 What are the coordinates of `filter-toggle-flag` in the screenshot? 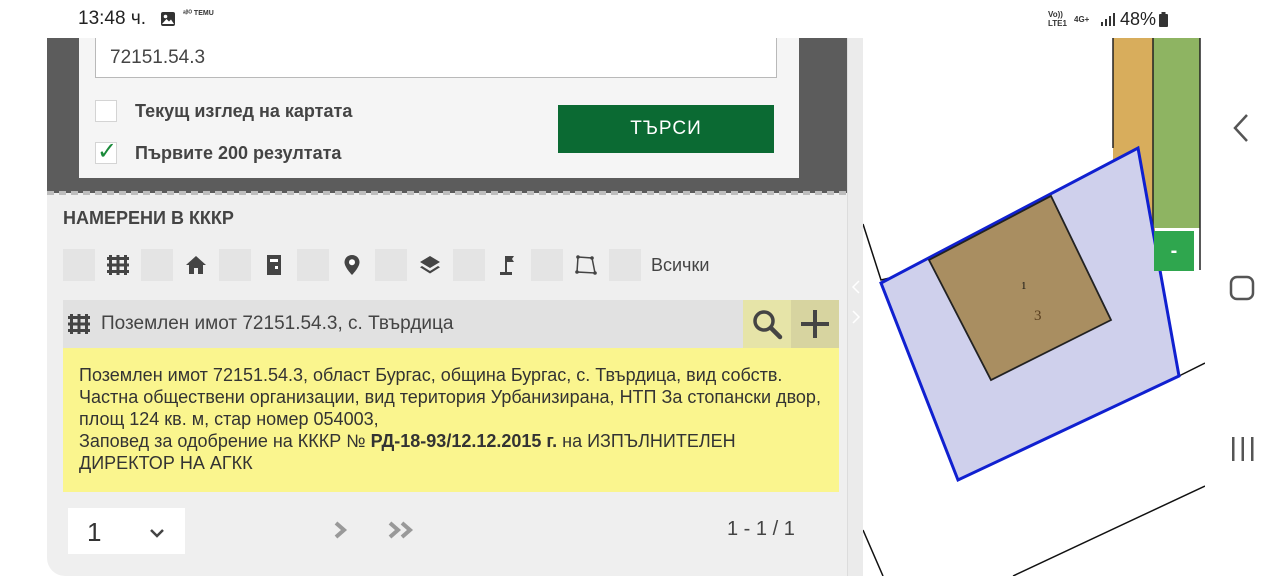 It's located at (469, 265).